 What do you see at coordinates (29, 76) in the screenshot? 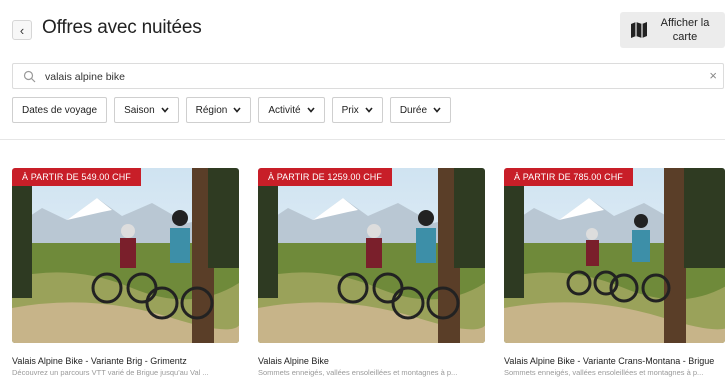
I see `search-icon` at bounding box center [29, 76].